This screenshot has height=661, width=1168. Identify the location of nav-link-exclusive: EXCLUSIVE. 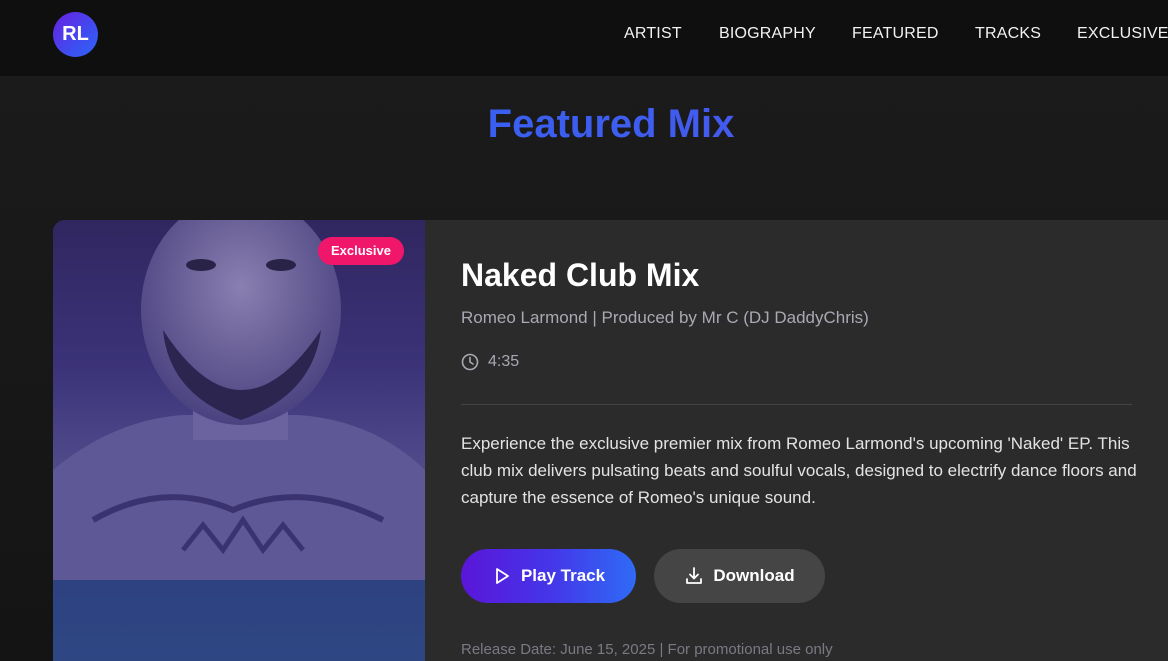
(1122, 34).